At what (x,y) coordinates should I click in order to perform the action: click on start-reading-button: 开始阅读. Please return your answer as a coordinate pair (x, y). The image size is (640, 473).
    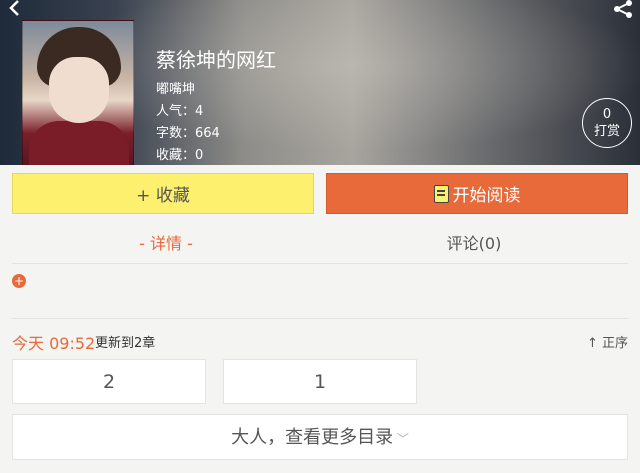
    Looking at the image, I should click on (477, 193).